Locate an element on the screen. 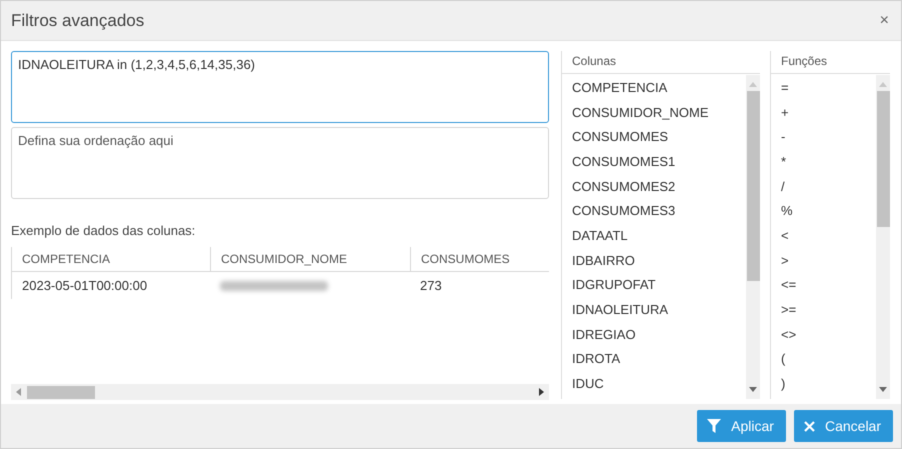  close-icon is located at coordinates (809, 426).